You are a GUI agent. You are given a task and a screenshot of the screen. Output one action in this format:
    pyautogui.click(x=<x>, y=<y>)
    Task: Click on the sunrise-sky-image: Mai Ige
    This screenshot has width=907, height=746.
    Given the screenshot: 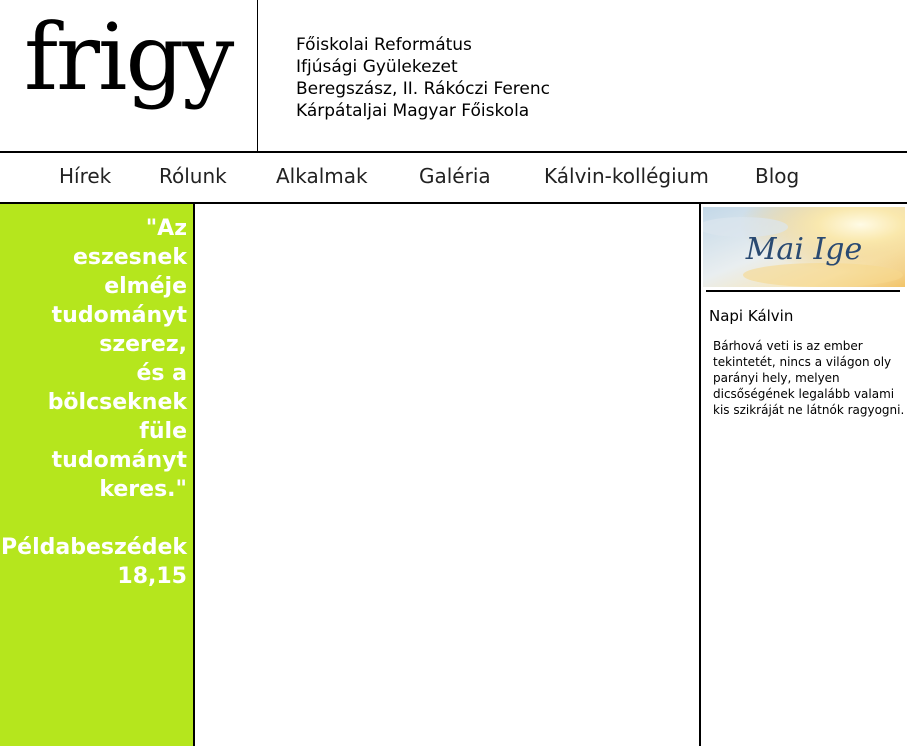 What is the action you would take?
    pyautogui.click(x=804, y=247)
    